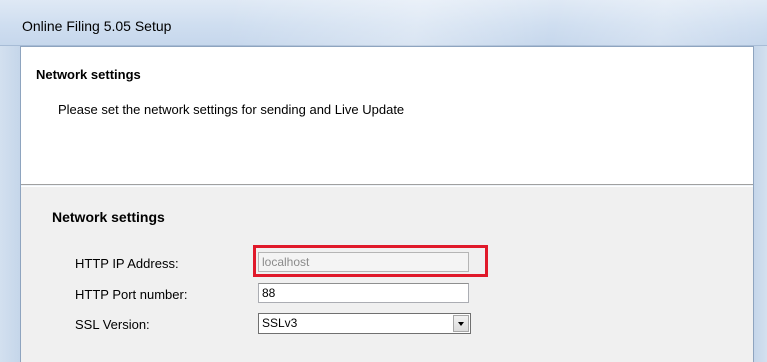 This screenshot has width=767, height=362. What do you see at coordinates (280, 323) in the screenshot?
I see `ssl-version-selected-value: SSLv3` at bounding box center [280, 323].